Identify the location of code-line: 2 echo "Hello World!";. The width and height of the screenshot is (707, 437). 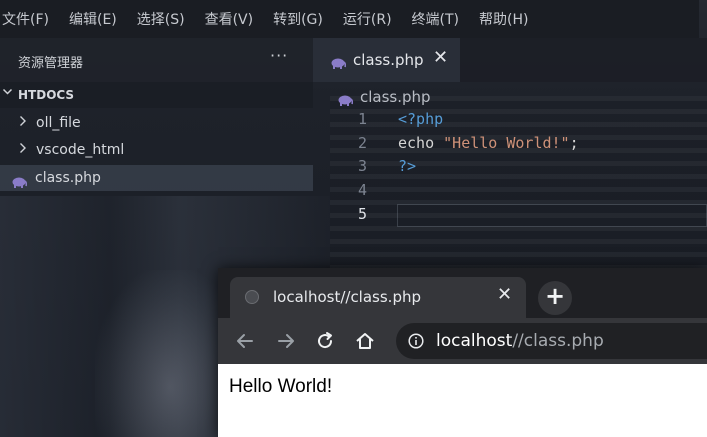
(510, 146).